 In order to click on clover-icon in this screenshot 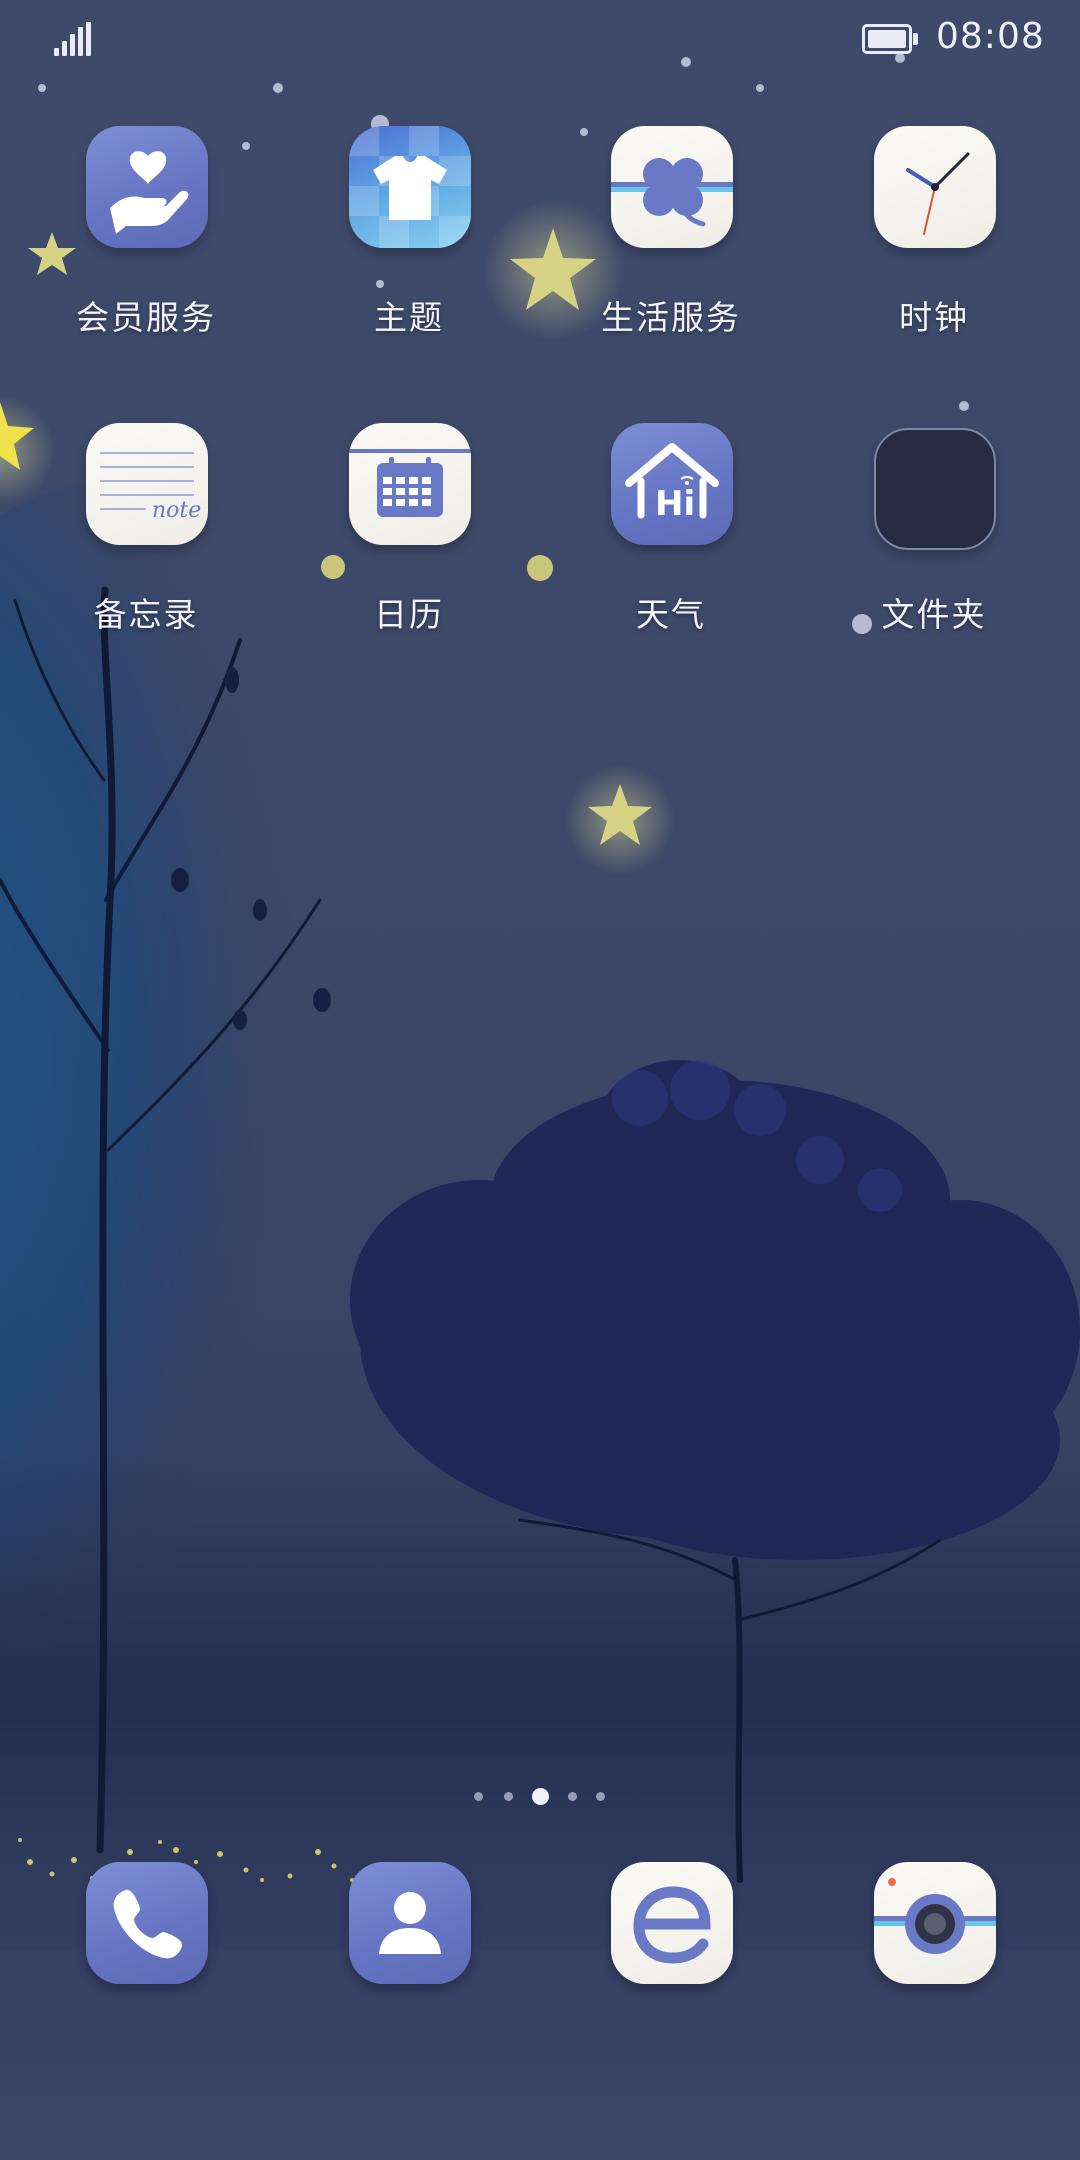, I will do `click(672, 187)`.